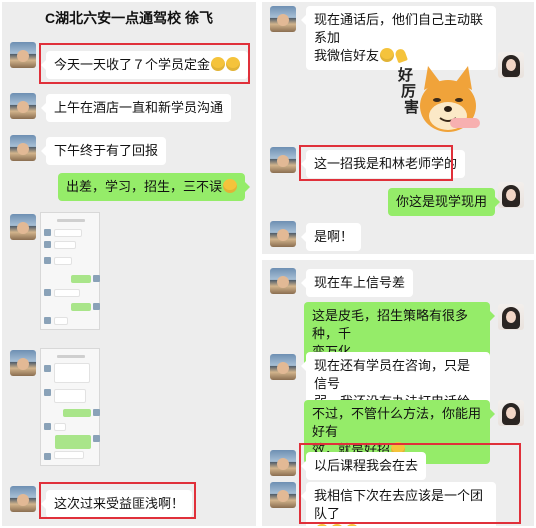 This screenshot has height=528, width=536. What do you see at coordinates (360, 282) in the screenshot?
I see `message-text: 现在车上信号差` at bounding box center [360, 282].